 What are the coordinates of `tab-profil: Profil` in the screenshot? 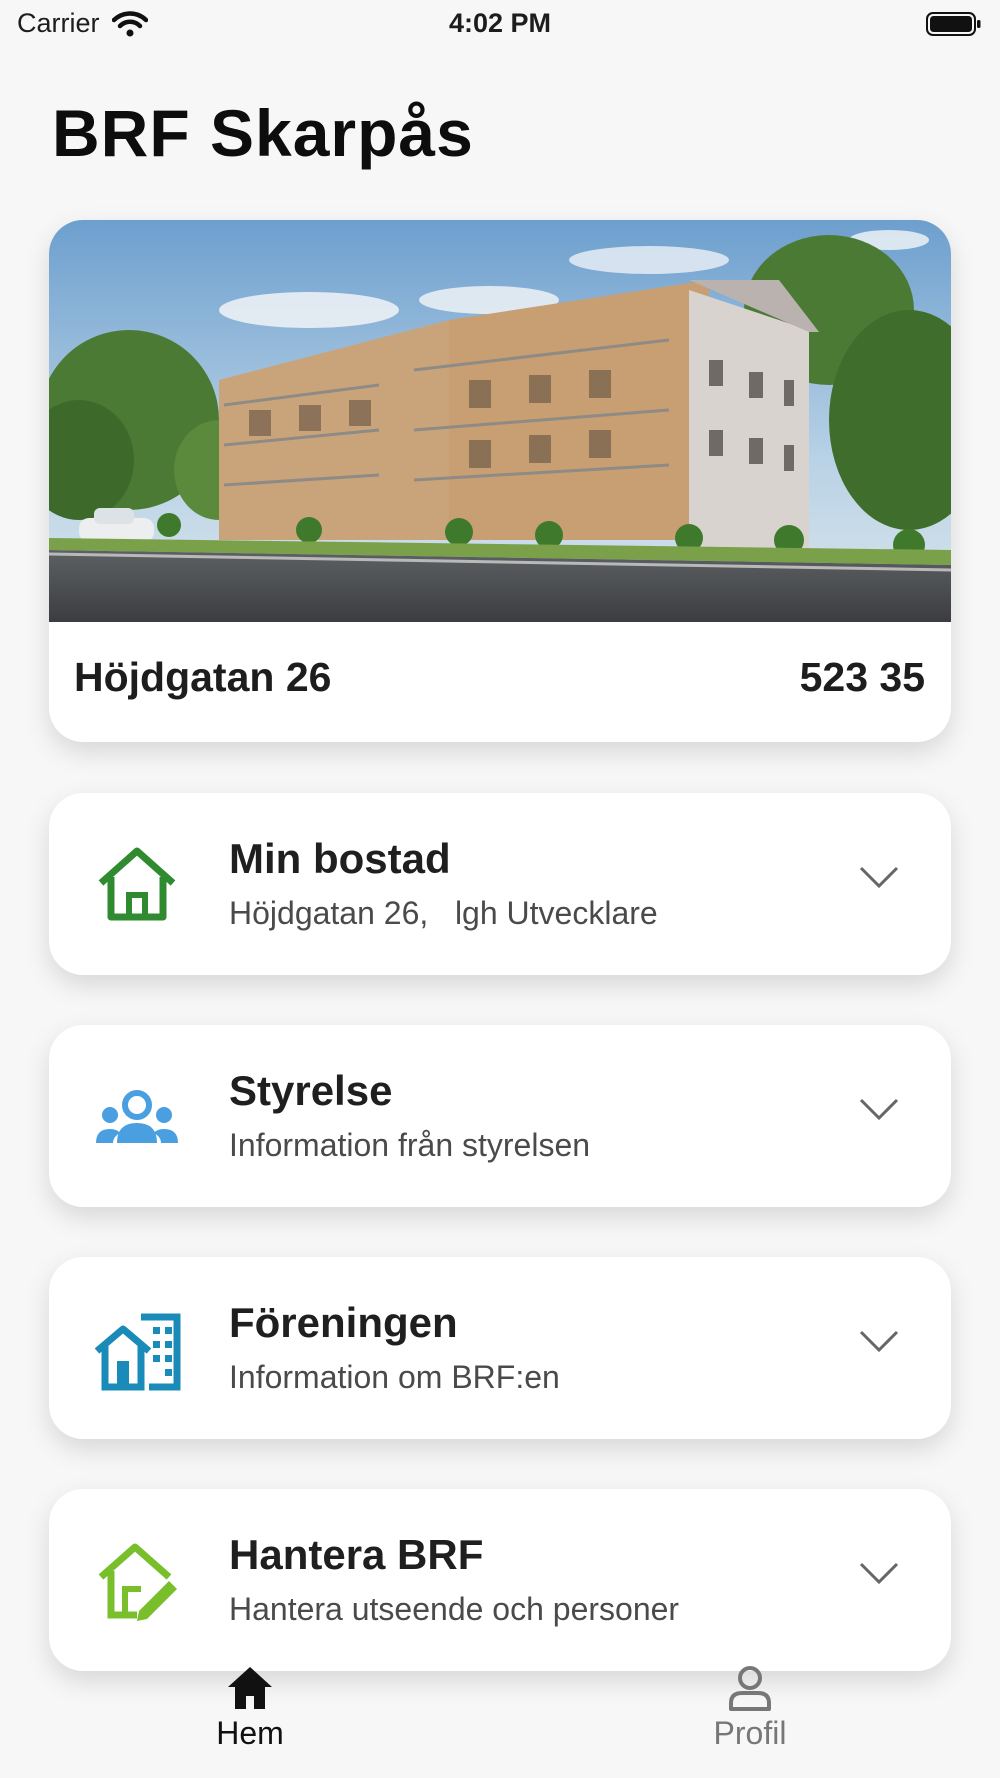 It's located at (750, 1708).